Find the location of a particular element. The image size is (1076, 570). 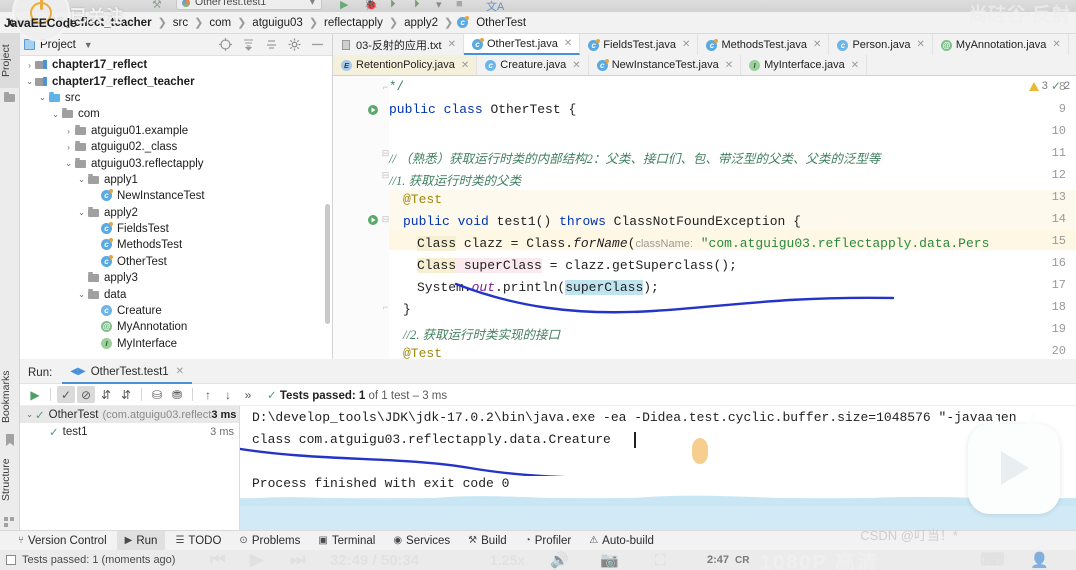

status-bar-item-build: ⚒ Build is located at coordinates (487, 541).